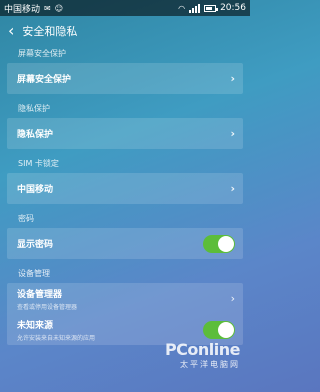 The height and width of the screenshot is (392, 320). What do you see at coordinates (125, 31) in the screenshot?
I see `nav-bar: ‹ 安全和隐私` at bounding box center [125, 31].